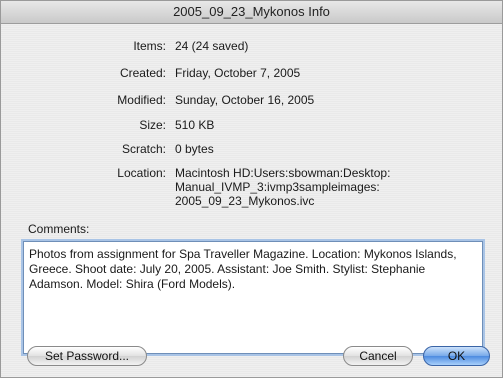  What do you see at coordinates (195, 125) in the screenshot?
I see `size-value: 510 KB` at bounding box center [195, 125].